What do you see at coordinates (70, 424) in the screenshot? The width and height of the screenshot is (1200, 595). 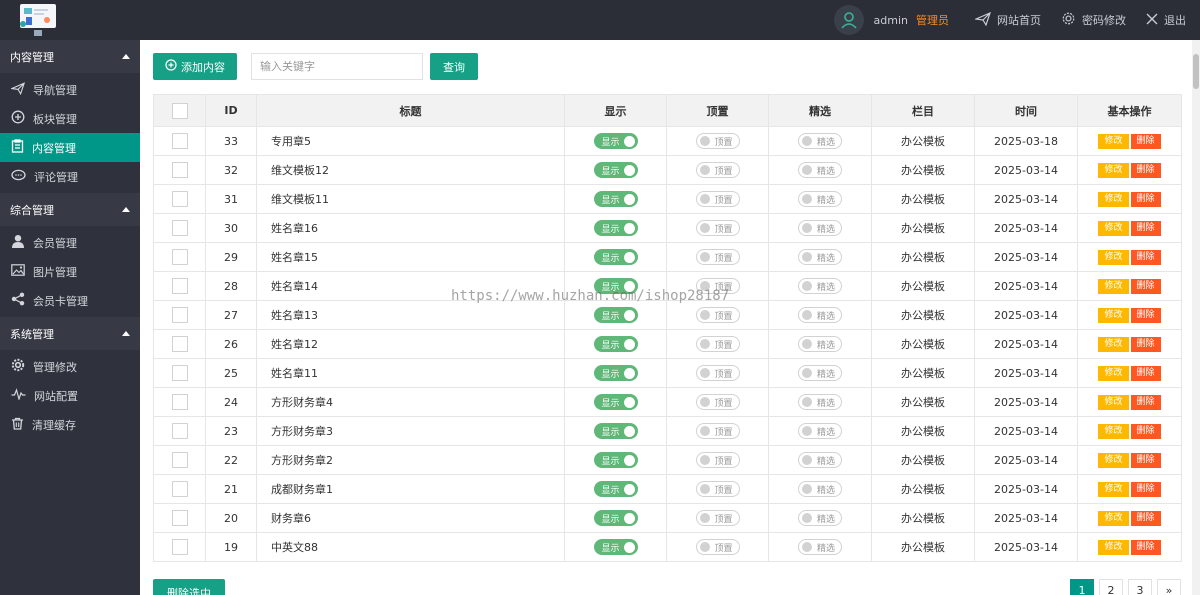 I see `sidebar-item-clear-cache: 清理缓存` at bounding box center [70, 424].